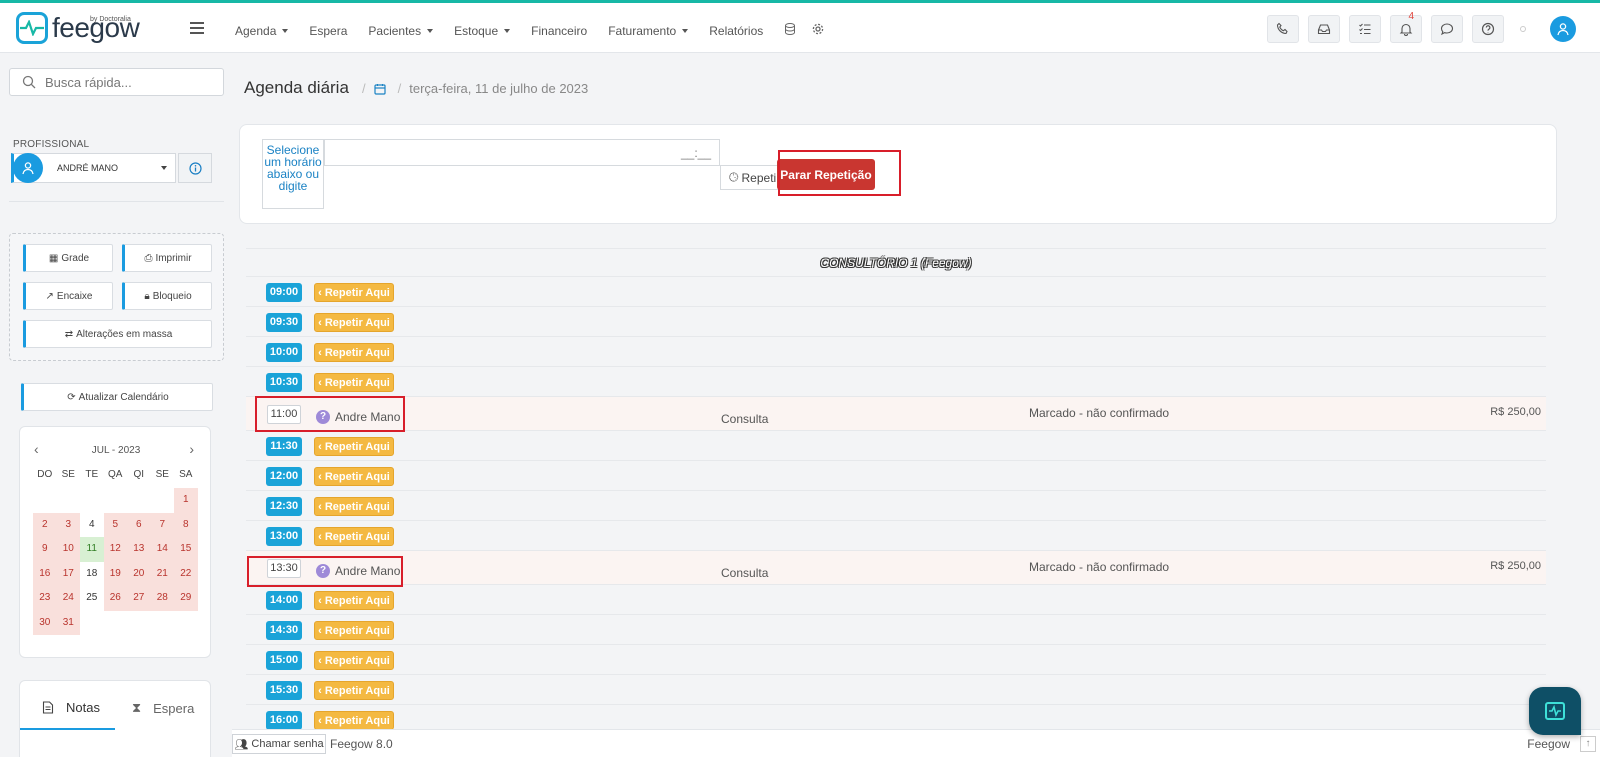 The height and width of the screenshot is (757, 1600). I want to click on tab-notas: Notas, so click(71, 707).